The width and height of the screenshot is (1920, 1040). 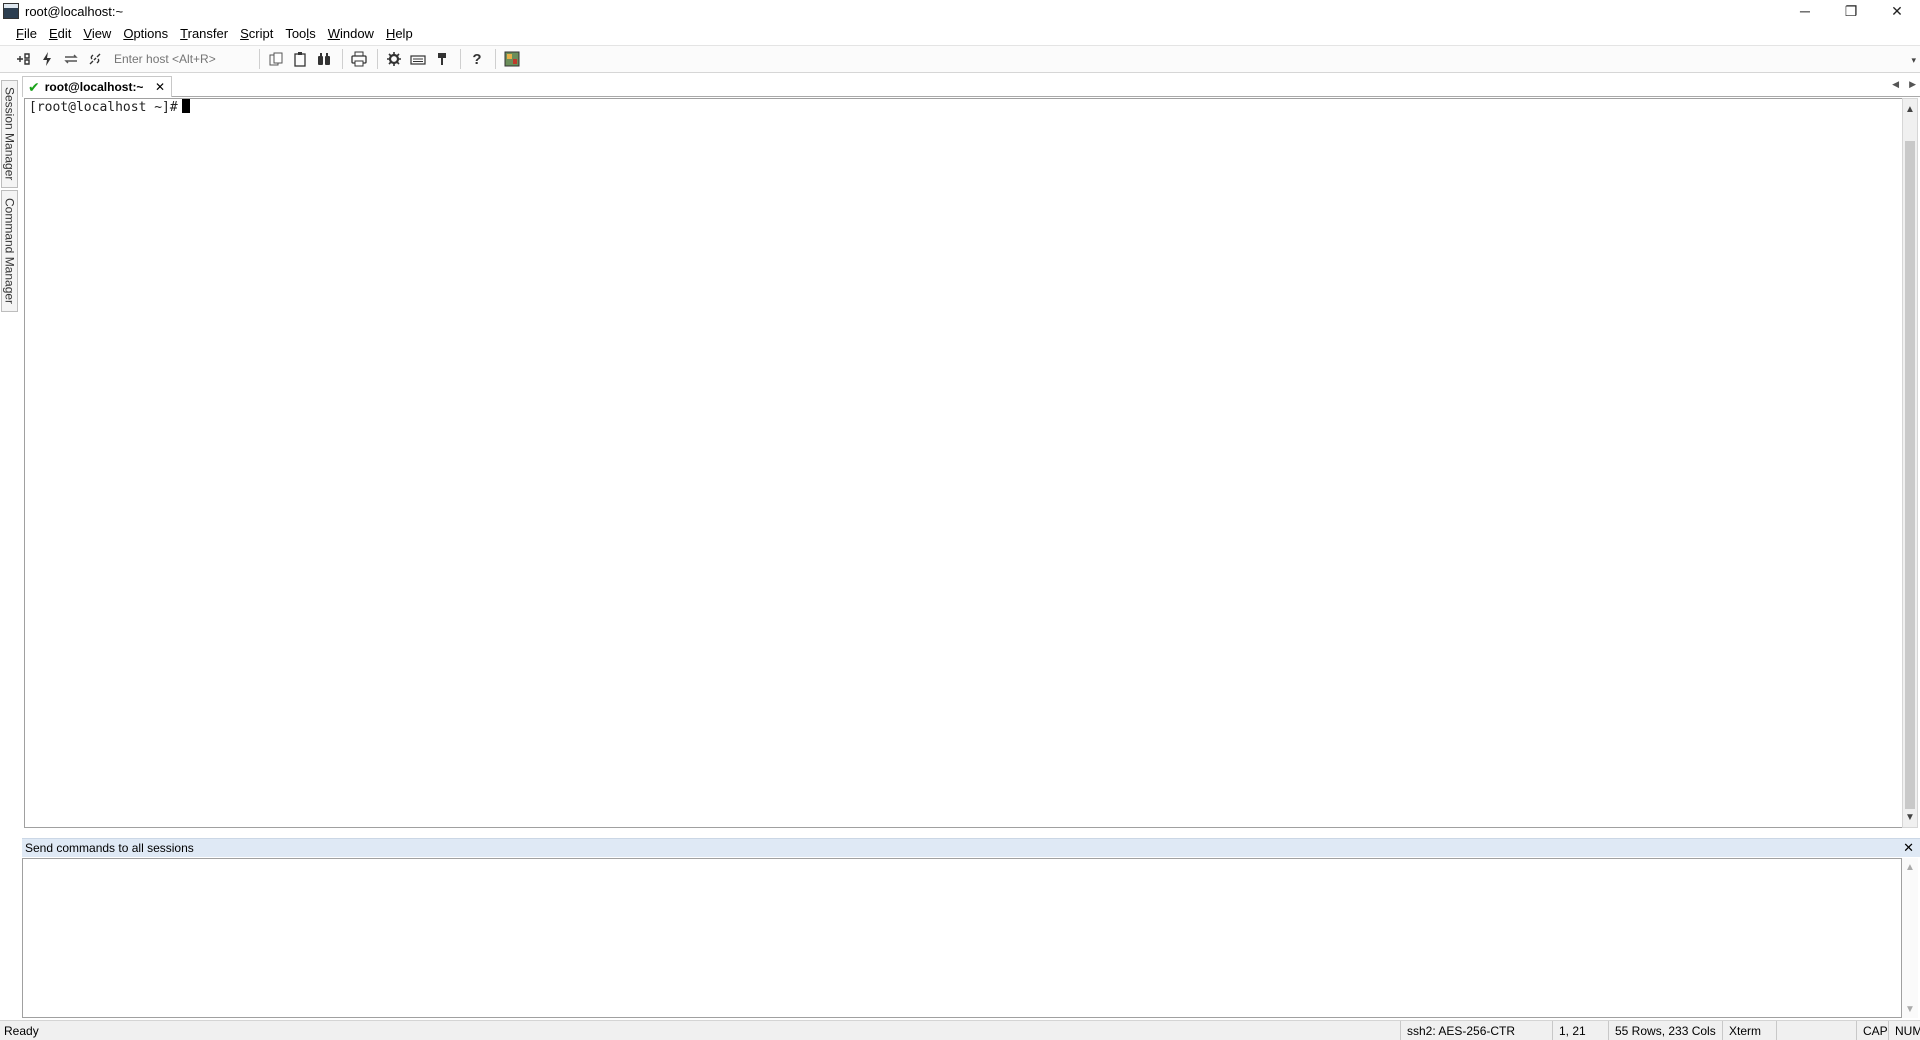 I want to click on status-cursor-position: 1, 21, so click(x=1580, y=1030).